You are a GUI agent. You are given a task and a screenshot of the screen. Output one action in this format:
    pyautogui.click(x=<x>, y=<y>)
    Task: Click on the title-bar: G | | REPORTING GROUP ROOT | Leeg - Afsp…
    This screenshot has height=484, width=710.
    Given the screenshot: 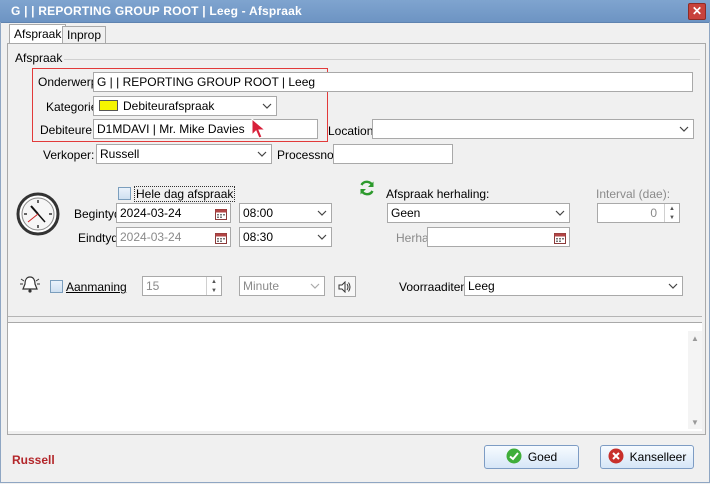 What is the action you would take?
    pyautogui.click(x=355, y=11)
    